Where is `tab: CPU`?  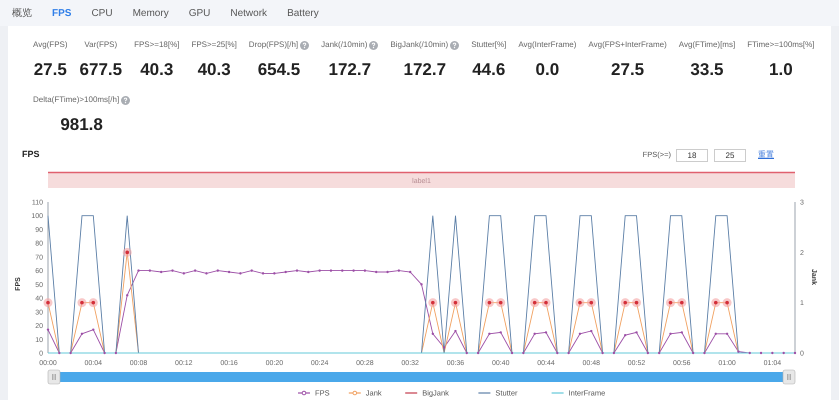 tab: CPU is located at coordinates (102, 13).